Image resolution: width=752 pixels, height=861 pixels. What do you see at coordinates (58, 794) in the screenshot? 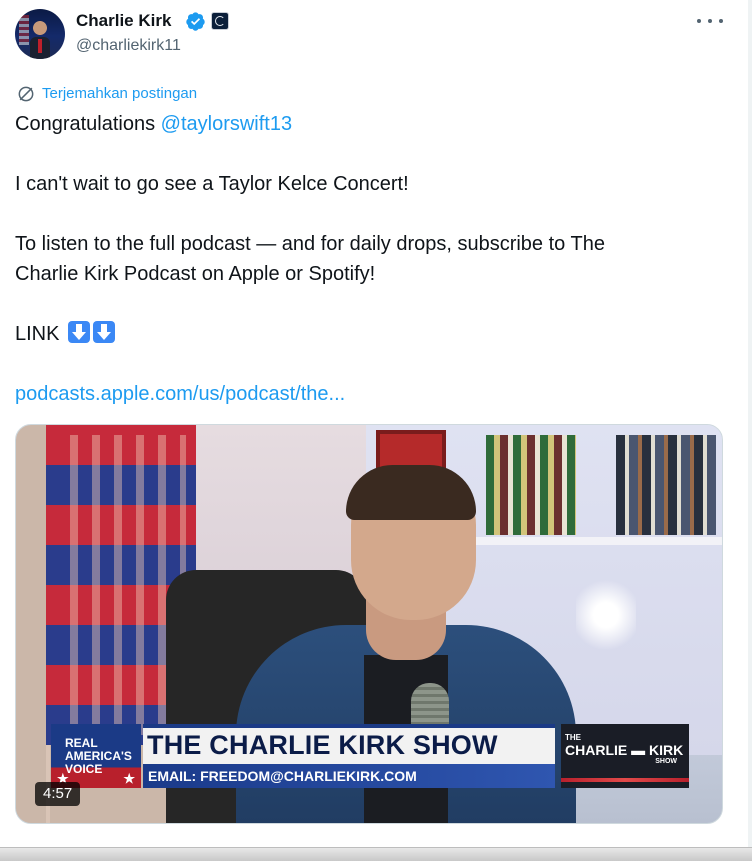
I see `video-duration-badge: 4:57` at bounding box center [58, 794].